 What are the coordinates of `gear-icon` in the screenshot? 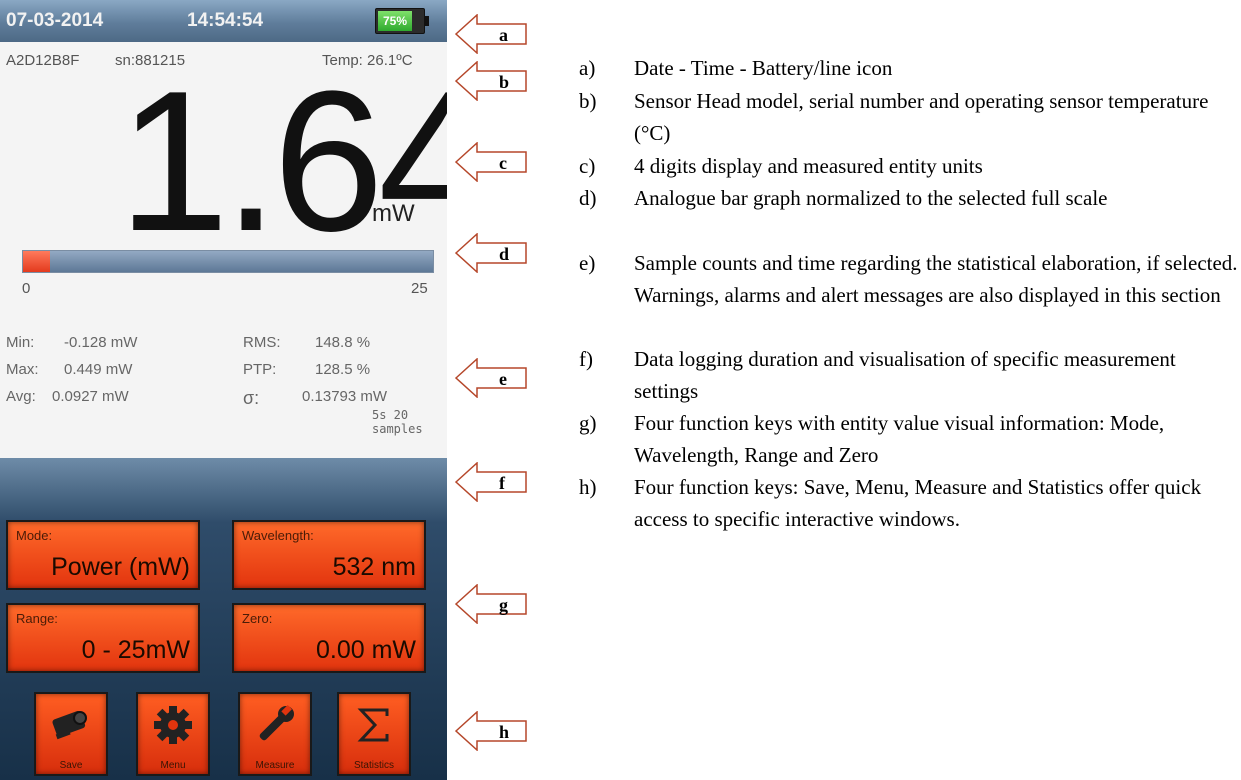 It's located at (173, 725).